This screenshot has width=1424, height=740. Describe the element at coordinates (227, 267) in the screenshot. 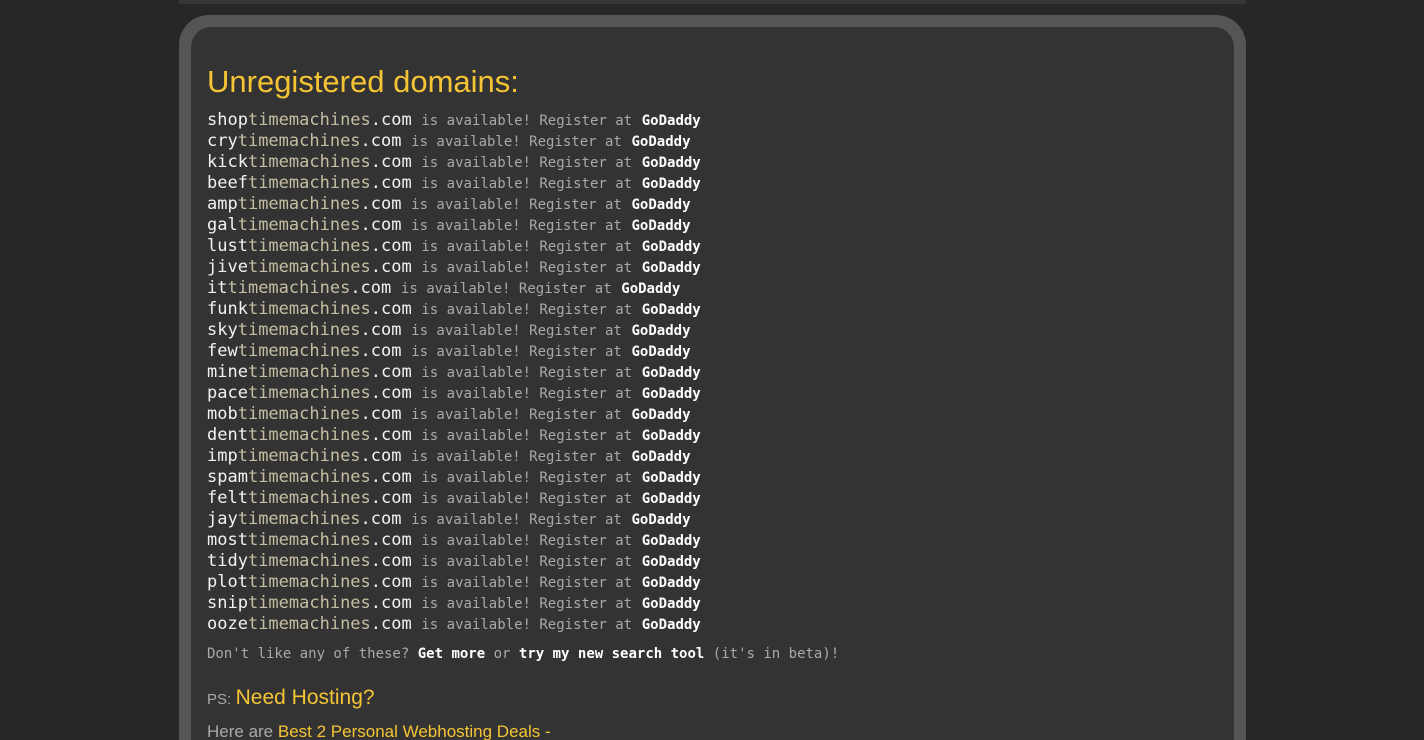

I see `domain-prefix: jive` at that location.